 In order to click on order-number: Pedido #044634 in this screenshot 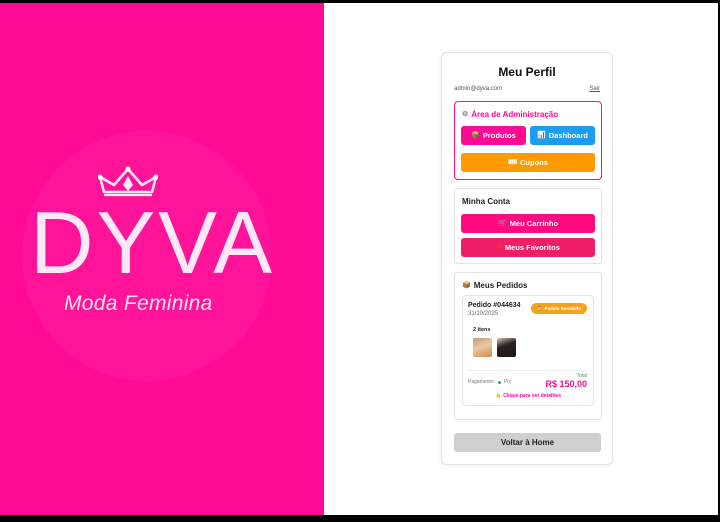, I will do `click(494, 305)`.